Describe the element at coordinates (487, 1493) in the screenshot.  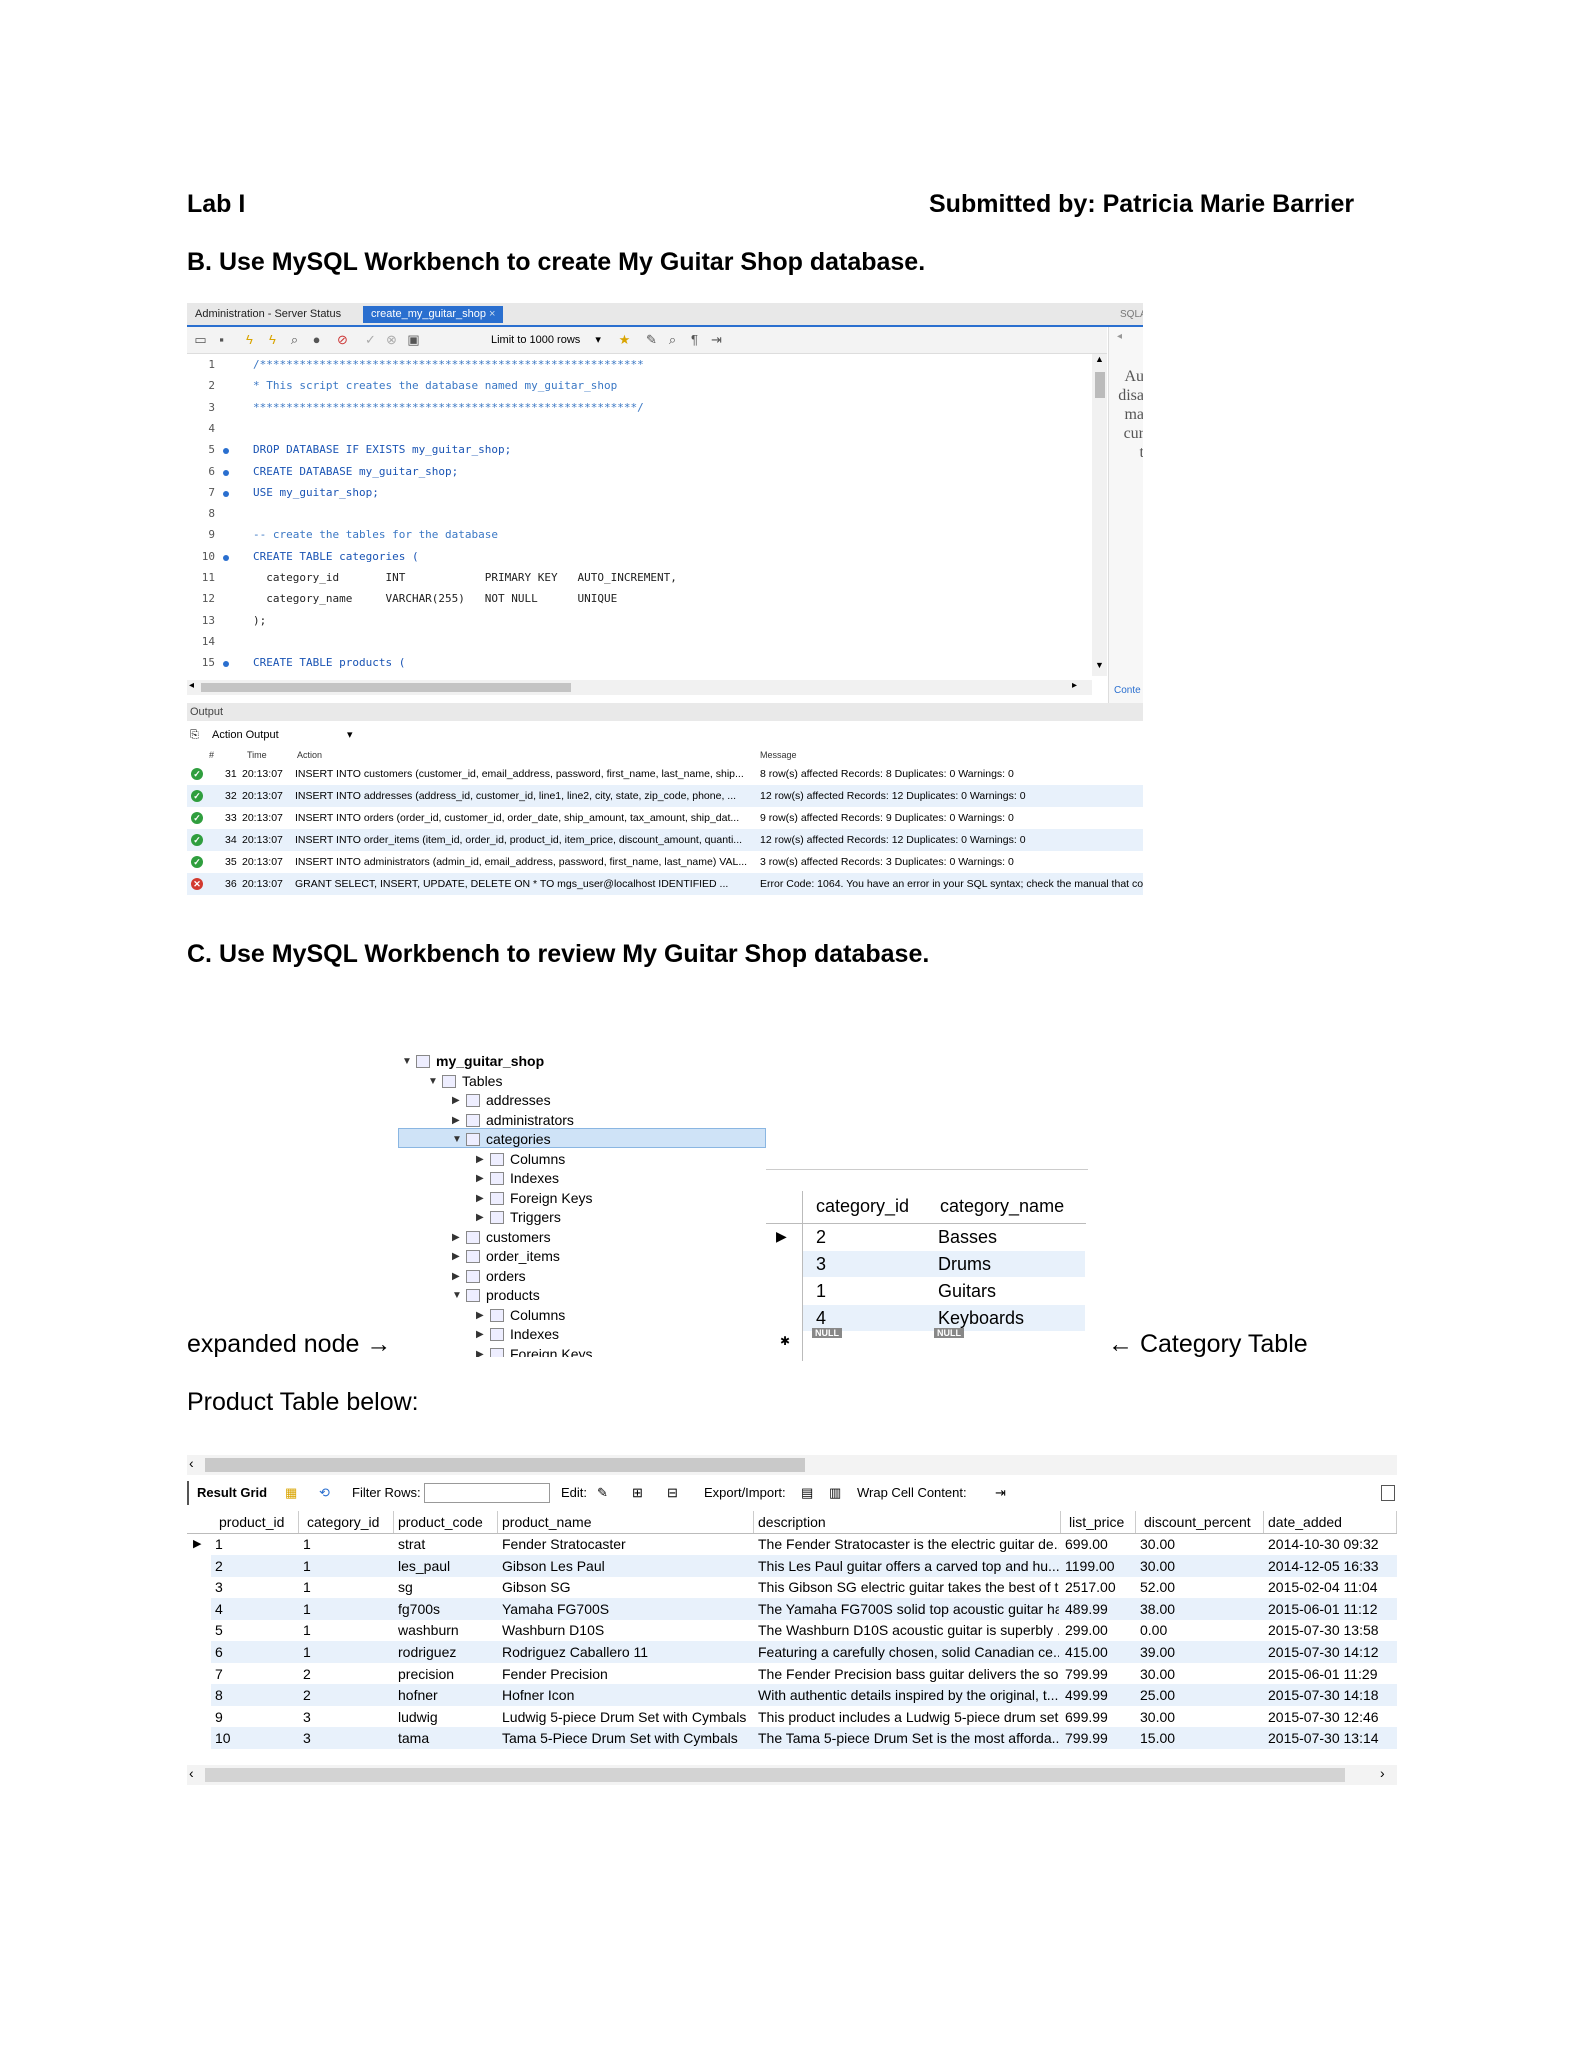
I see `filter-rows-input` at that location.